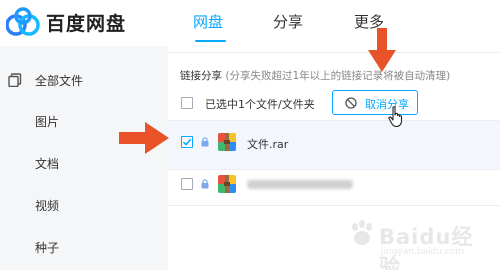  What do you see at coordinates (423, 252) in the screenshot?
I see `watermark-subtext: jingyan.baidu.com` at bounding box center [423, 252].